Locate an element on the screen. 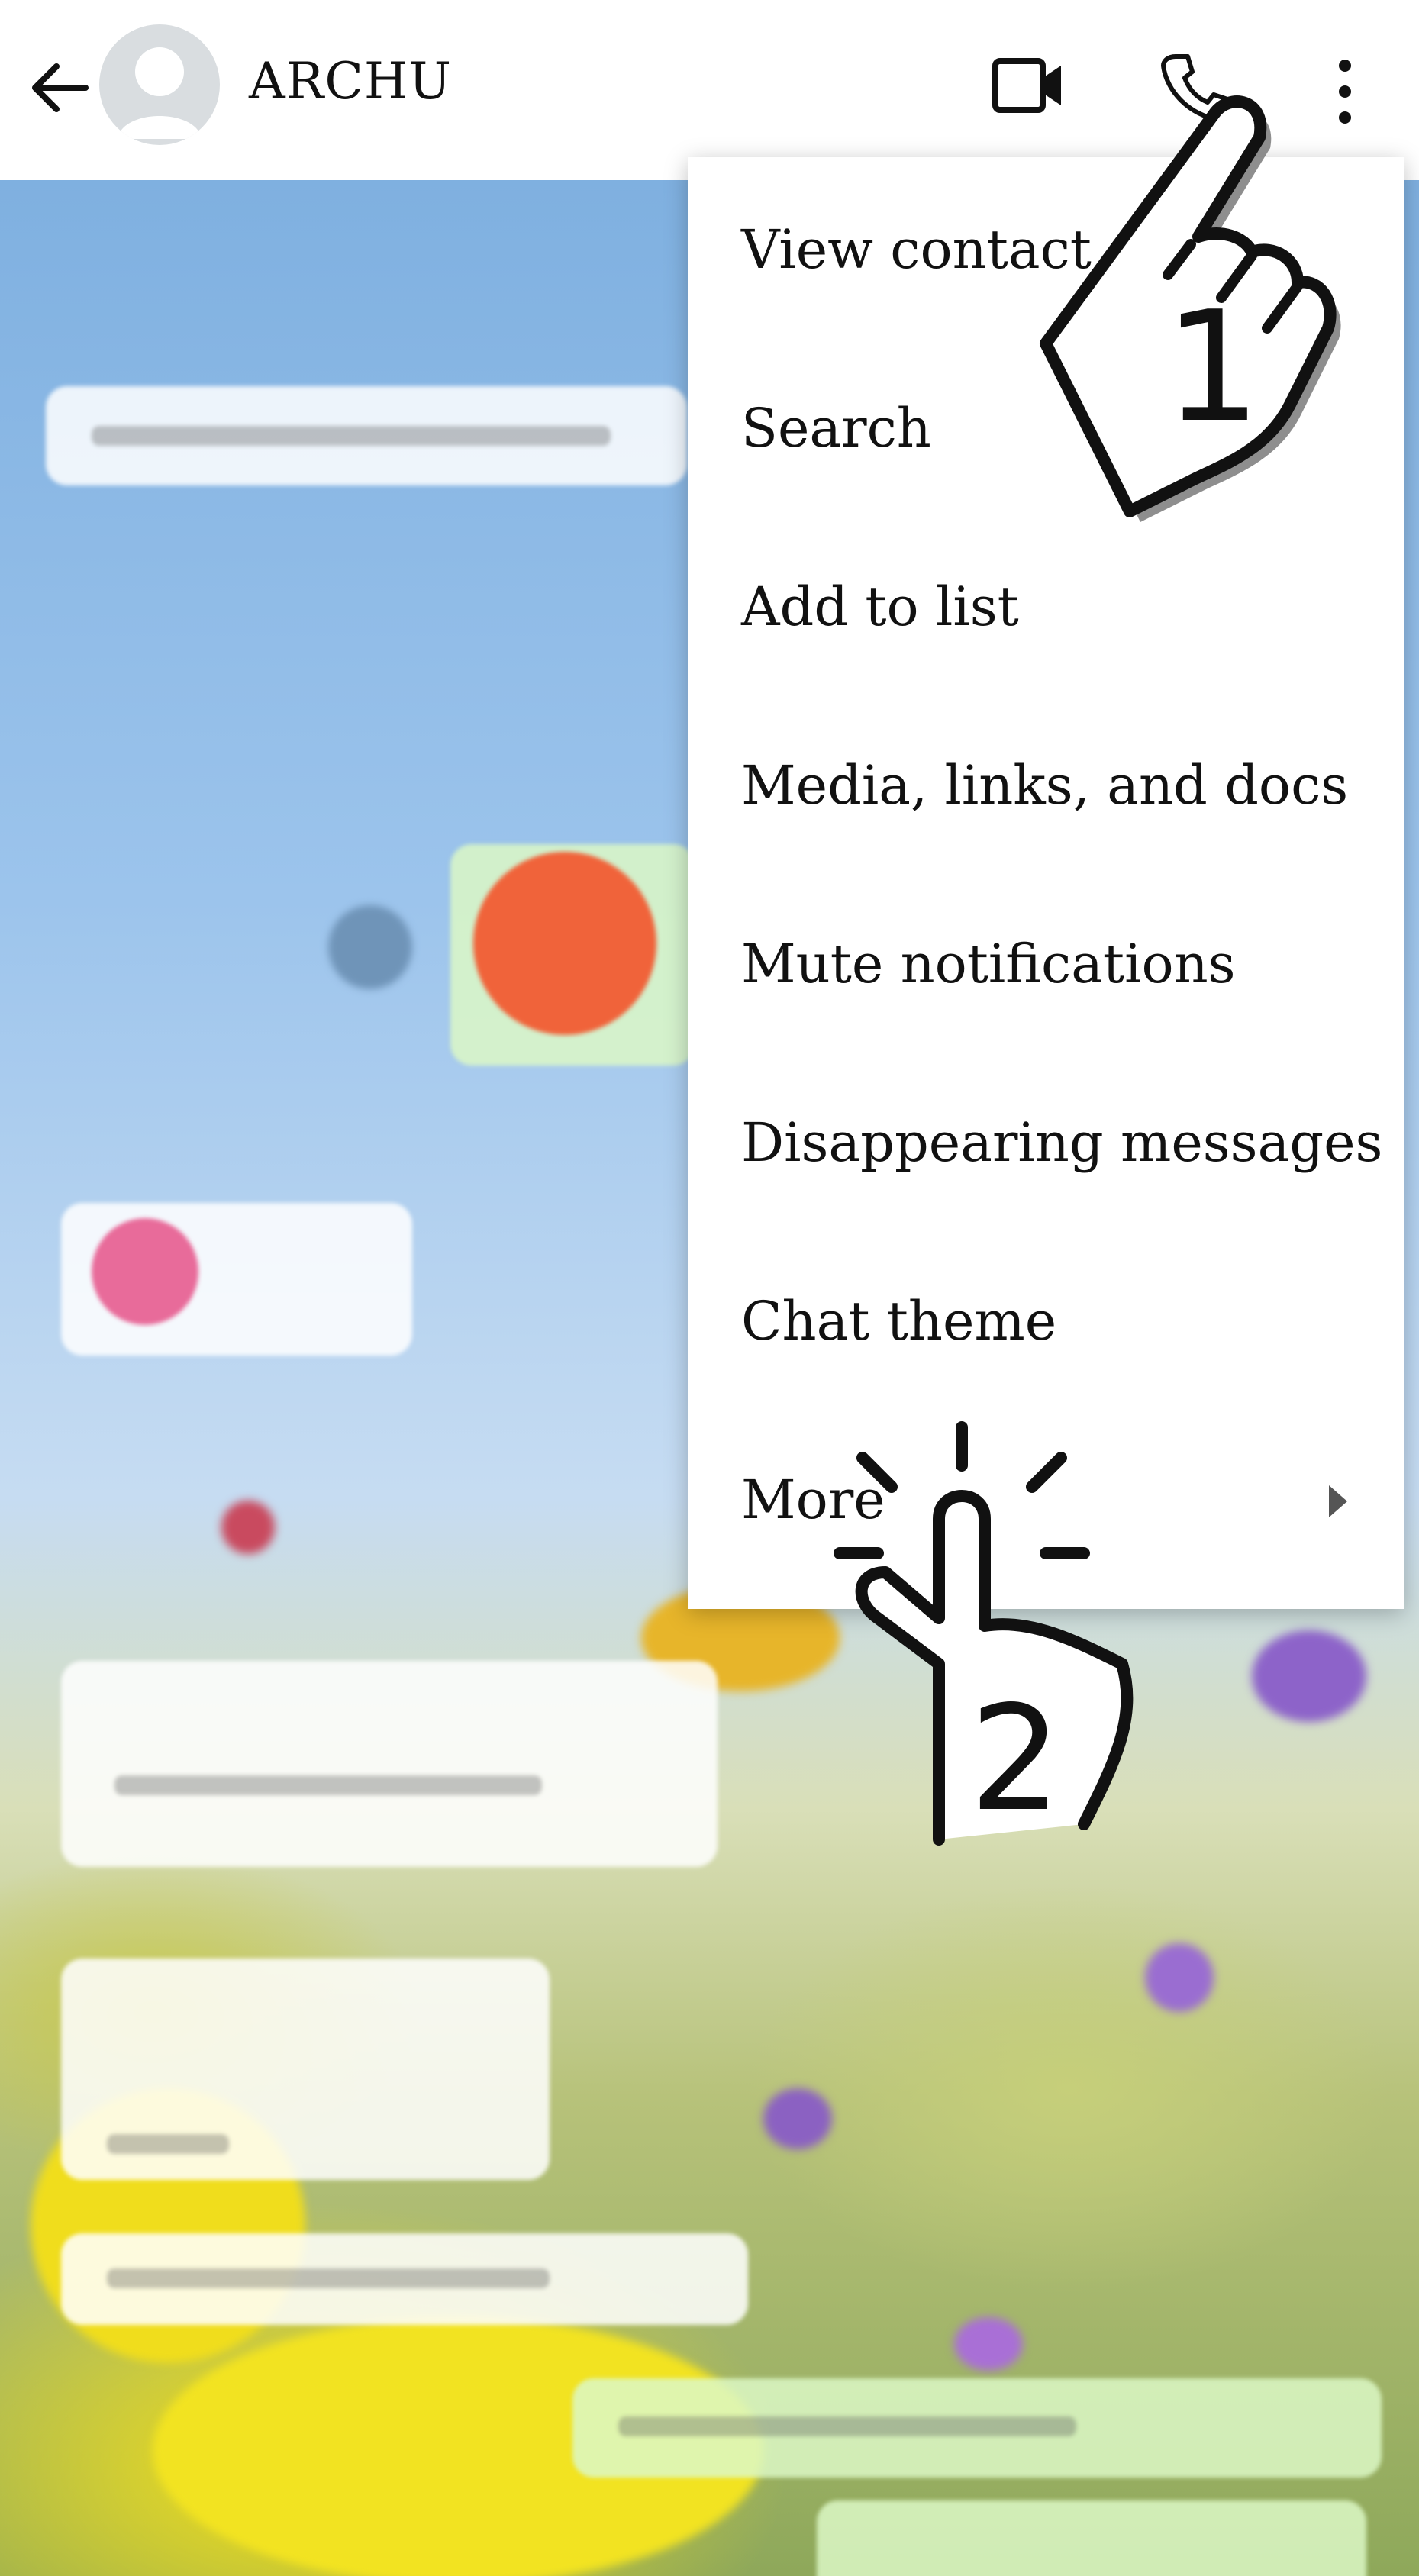  menu-item-label: More is located at coordinates (813, 1500).